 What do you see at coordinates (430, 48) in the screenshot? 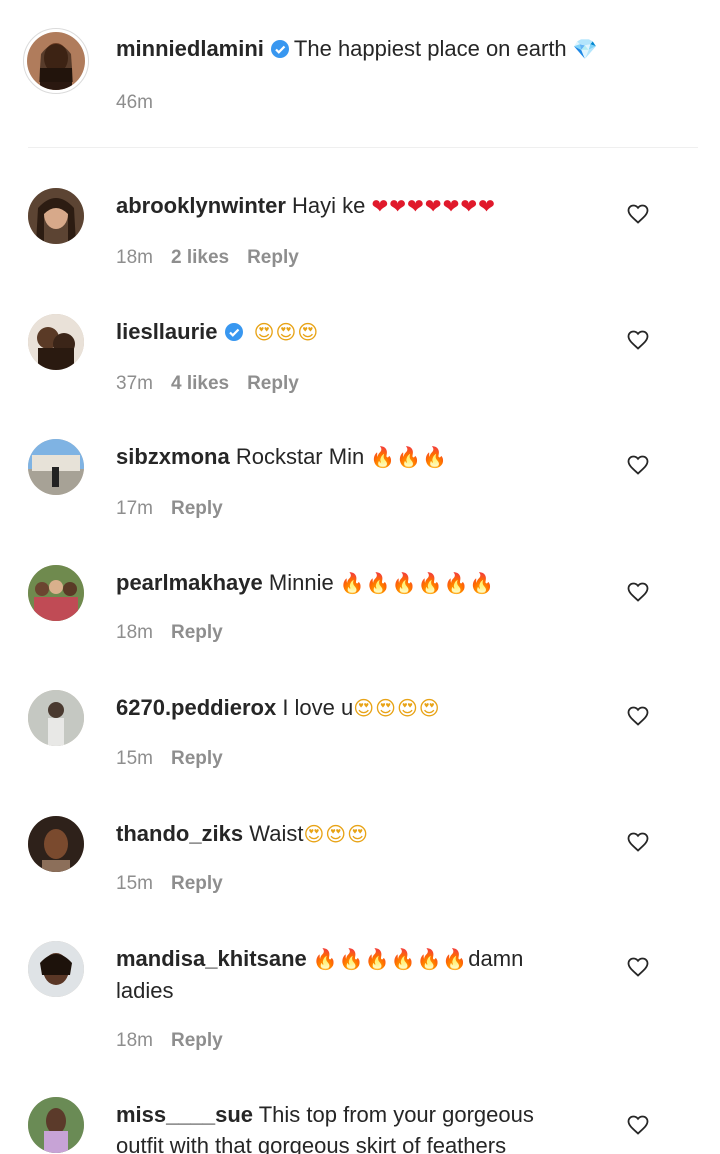
I see `caption-body: The happiest place on earth` at bounding box center [430, 48].